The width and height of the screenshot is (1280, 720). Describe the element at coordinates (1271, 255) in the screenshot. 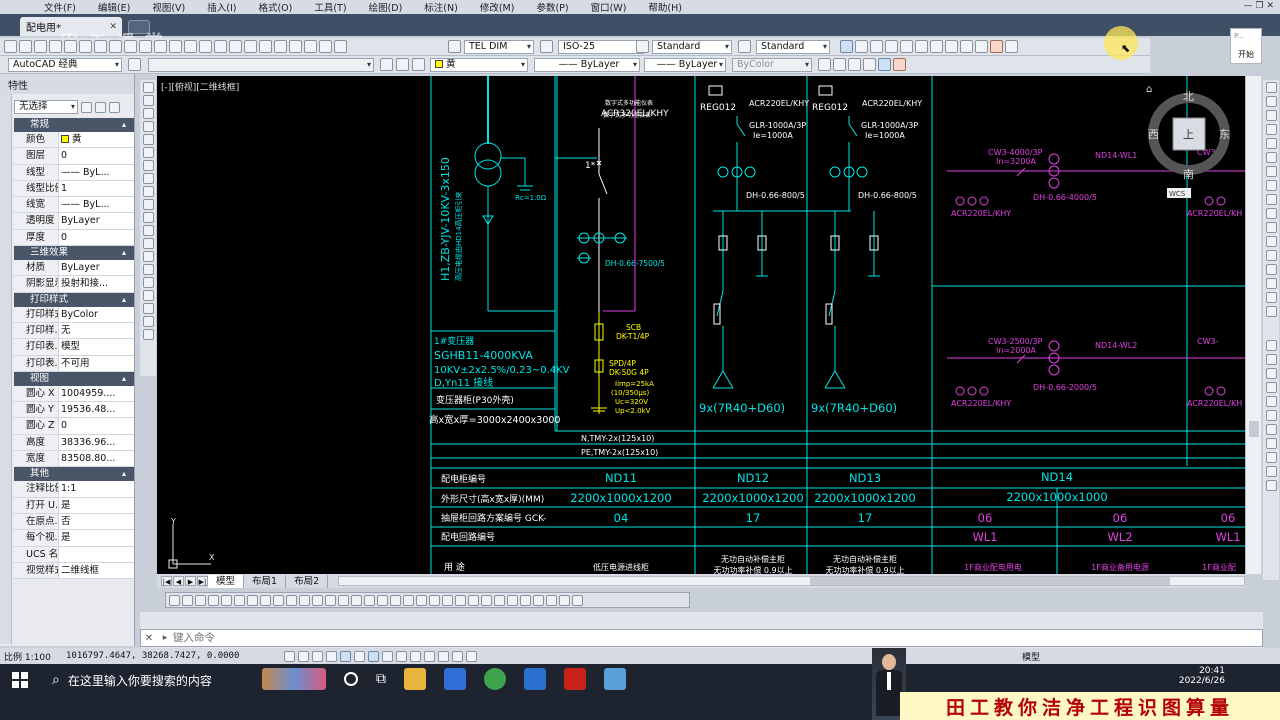

I see `break-icon` at that location.